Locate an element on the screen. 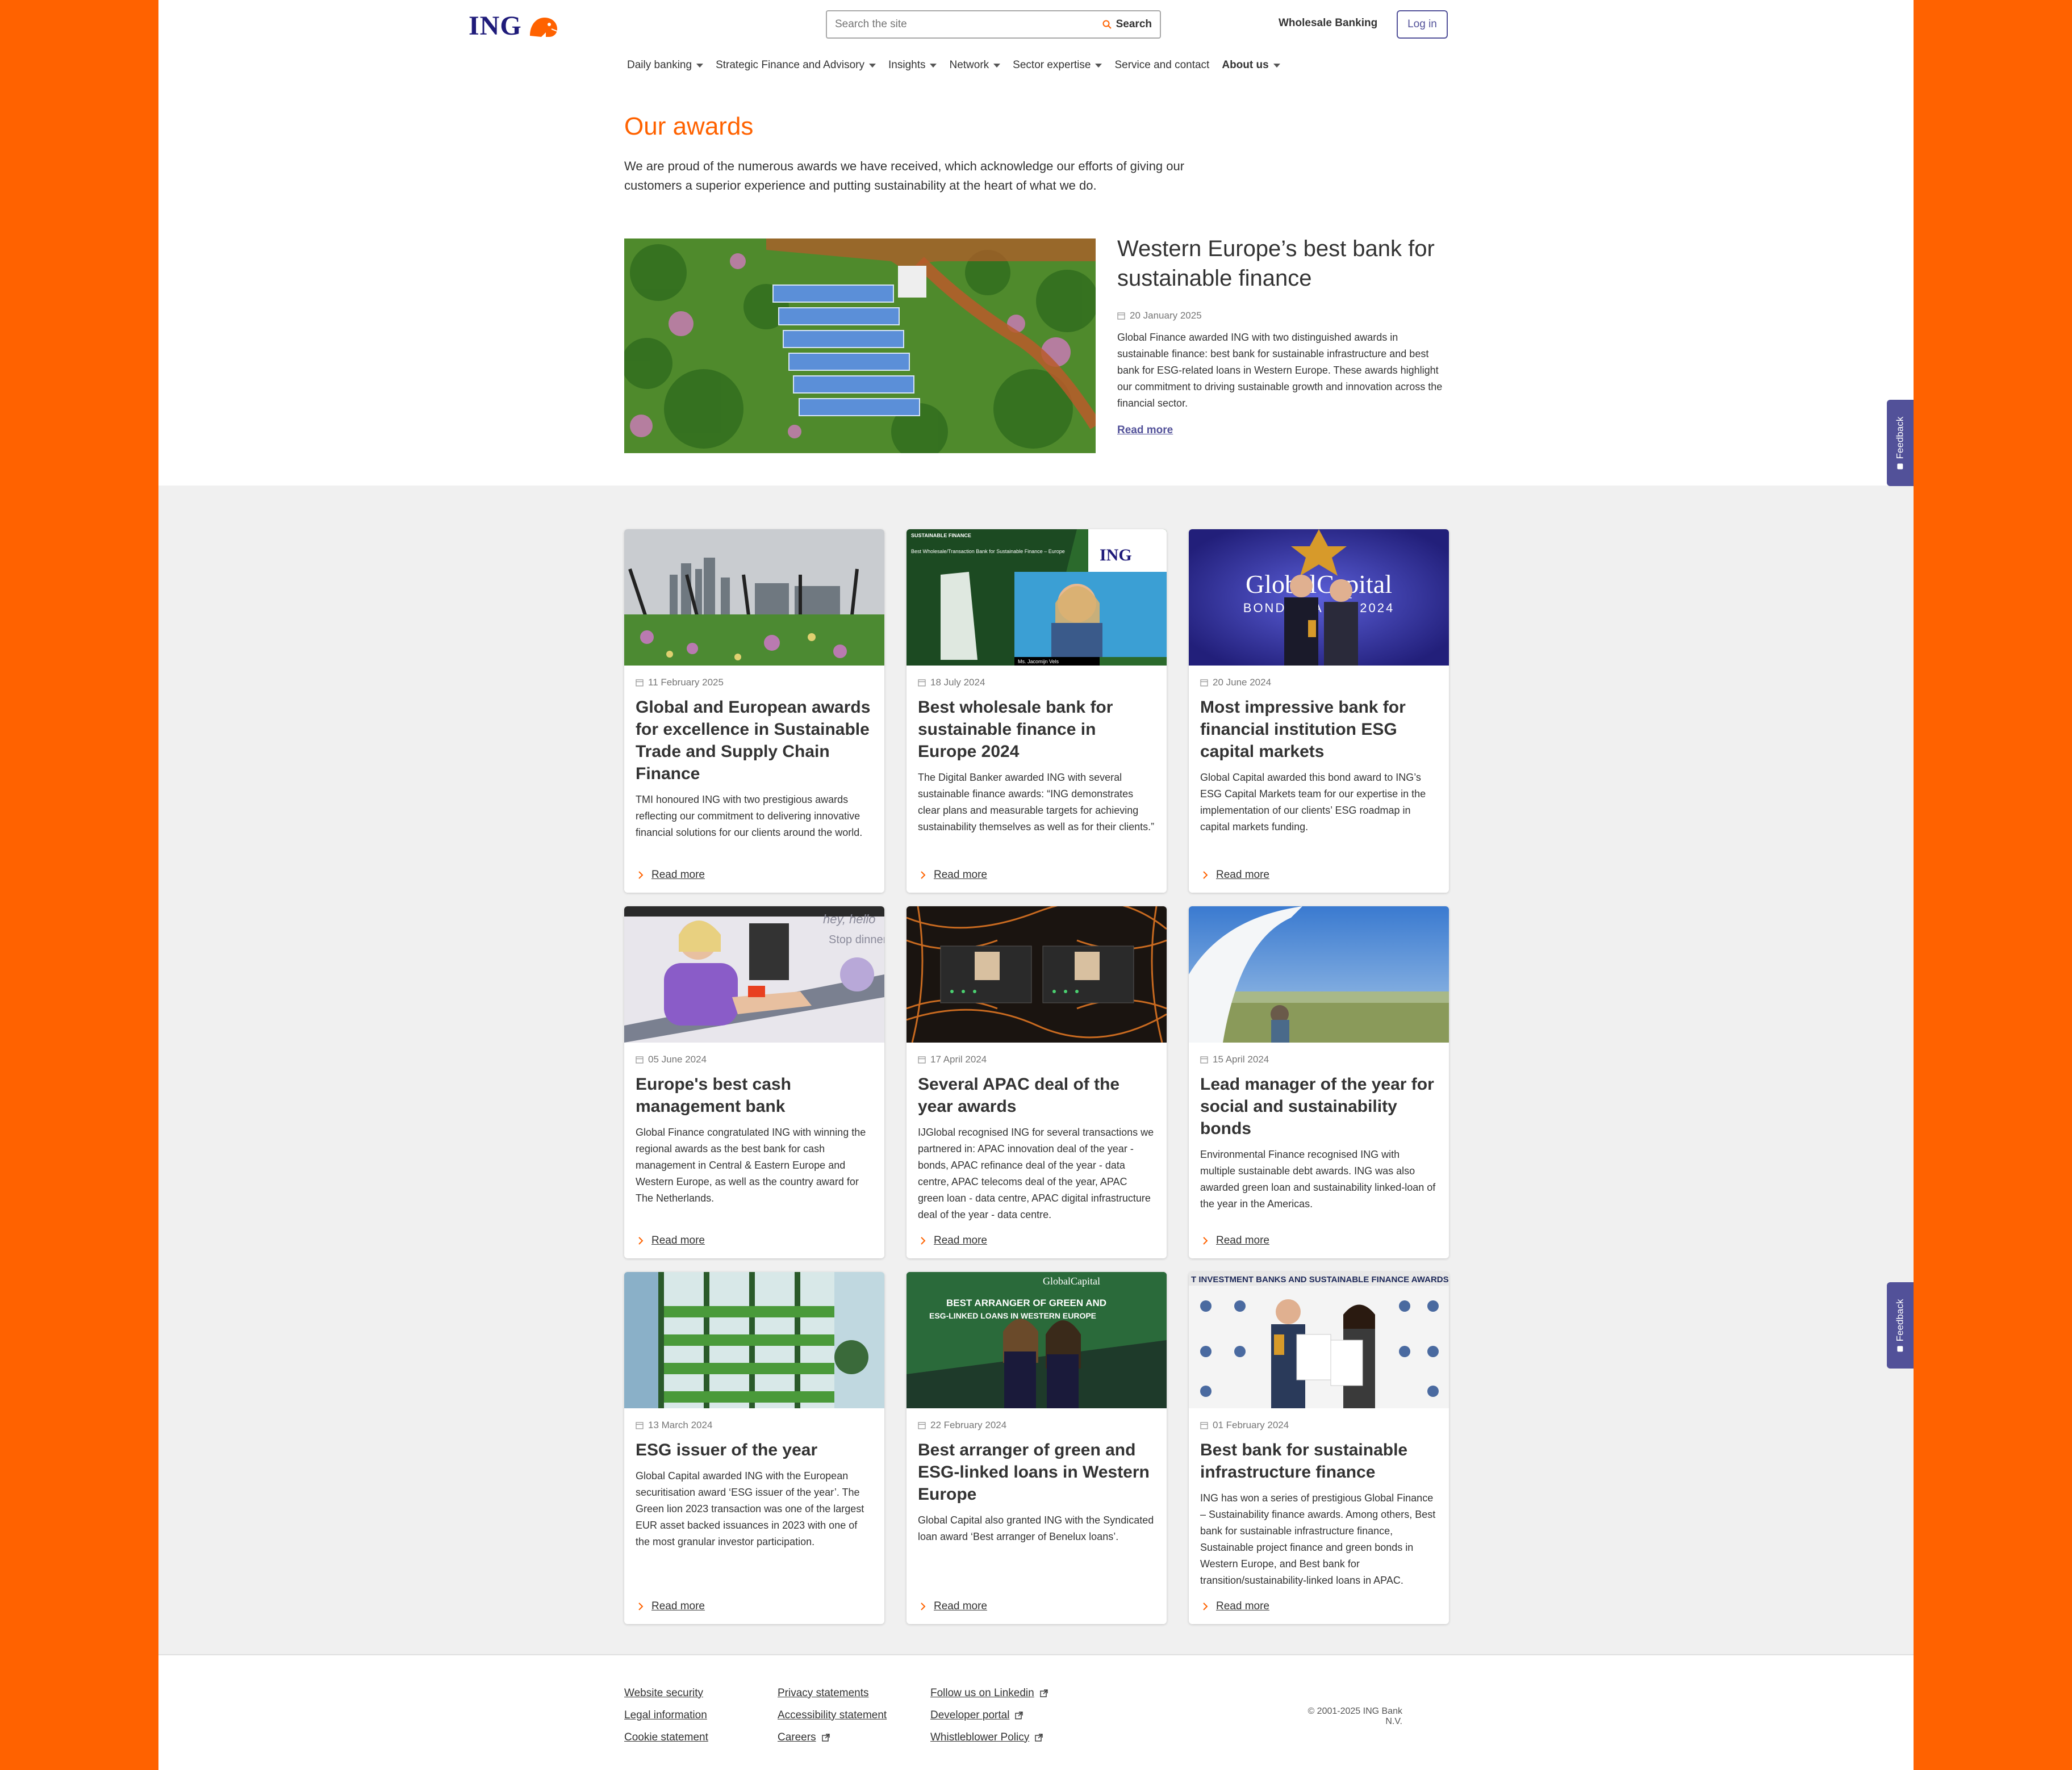  award-card-date: 15 April 2024 is located at coordinates (1319, 1060).